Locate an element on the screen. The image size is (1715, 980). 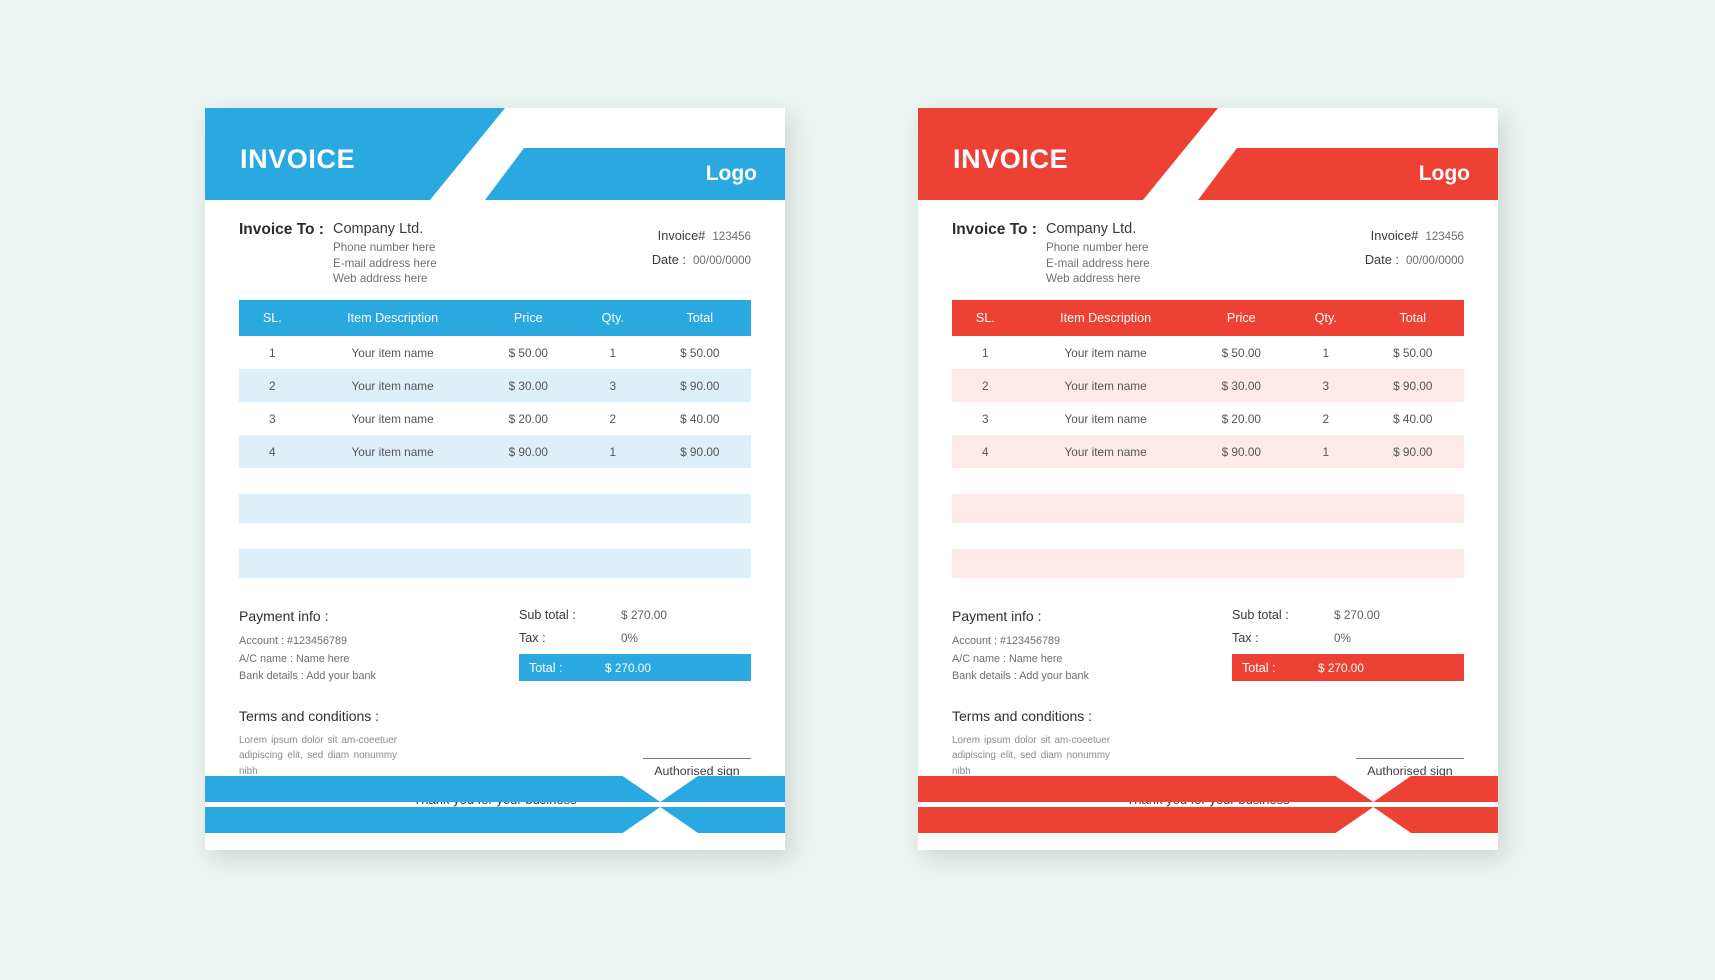
items-table-header-row: SL. Item Description Price Qty. Total is located at coordinates (1208, 318).